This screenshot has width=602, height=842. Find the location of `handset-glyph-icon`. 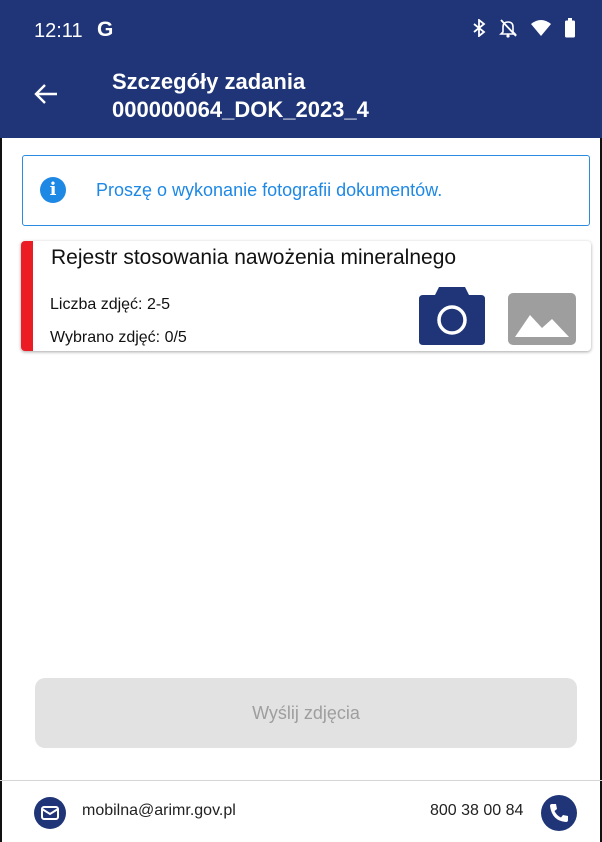

handset-glyph-icon is located at coordinates (559, 813).